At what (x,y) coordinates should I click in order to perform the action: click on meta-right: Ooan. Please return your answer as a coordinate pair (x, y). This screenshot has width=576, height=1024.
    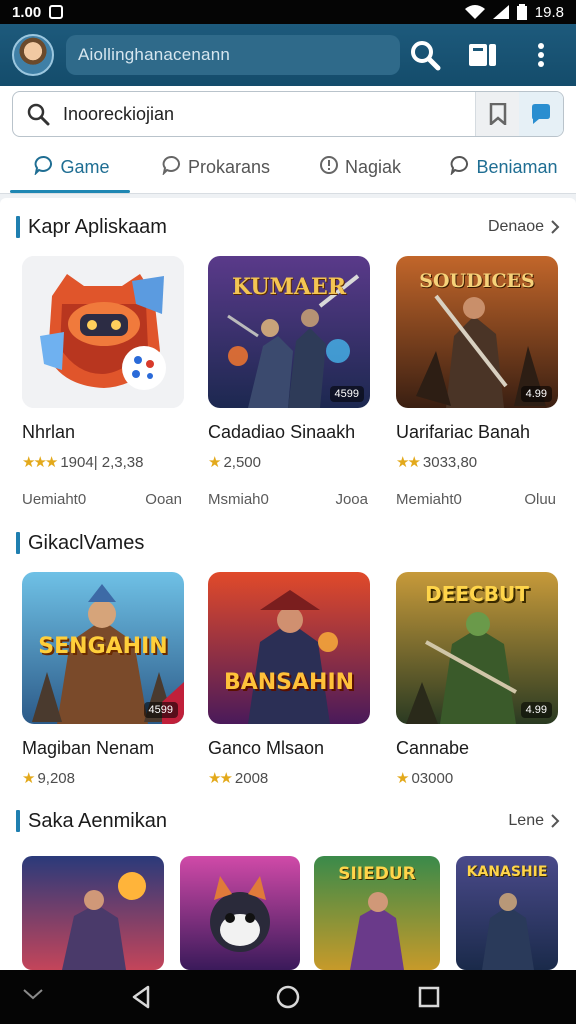
    Looking at the image, I should click on (163, 499).